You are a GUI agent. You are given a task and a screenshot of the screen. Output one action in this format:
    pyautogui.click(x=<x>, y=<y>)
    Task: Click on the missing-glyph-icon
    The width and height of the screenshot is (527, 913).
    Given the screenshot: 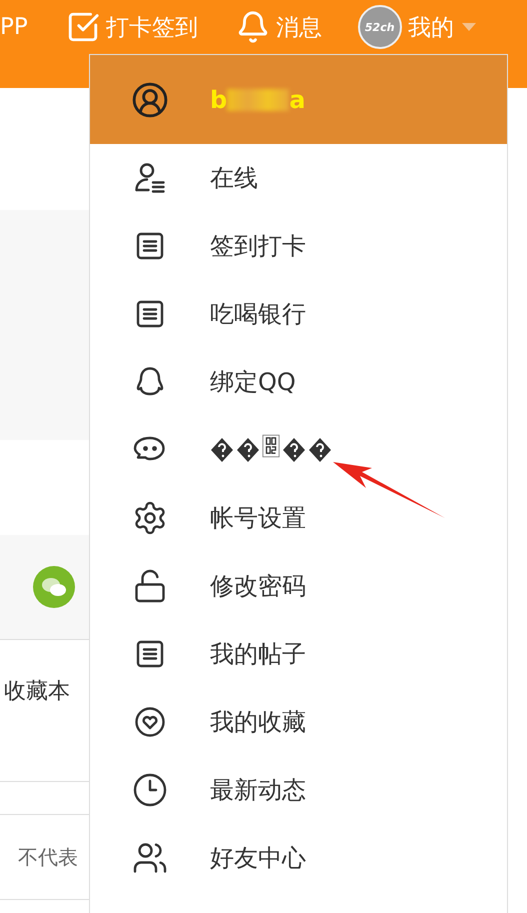 What is the action you would take?
    pyautogui.click(x=271, y=446)
    